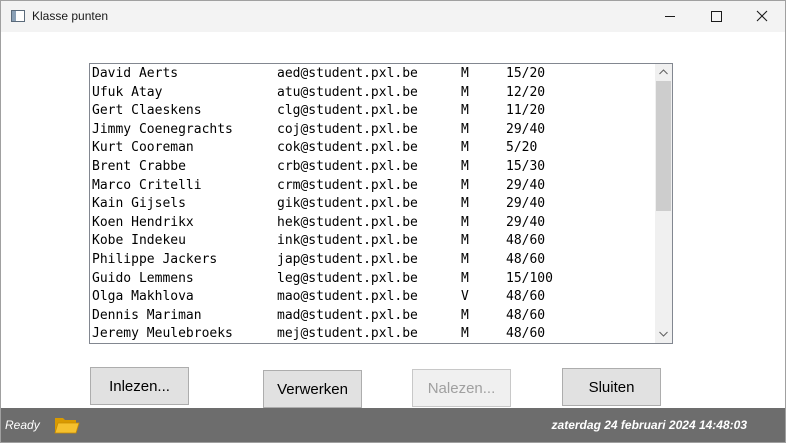 This screenshot has width=786, height=443. What do you see at coordinates (526, 92) in the screenshot?
I see `student-score: 12/20` at bounding box center [526, 92].